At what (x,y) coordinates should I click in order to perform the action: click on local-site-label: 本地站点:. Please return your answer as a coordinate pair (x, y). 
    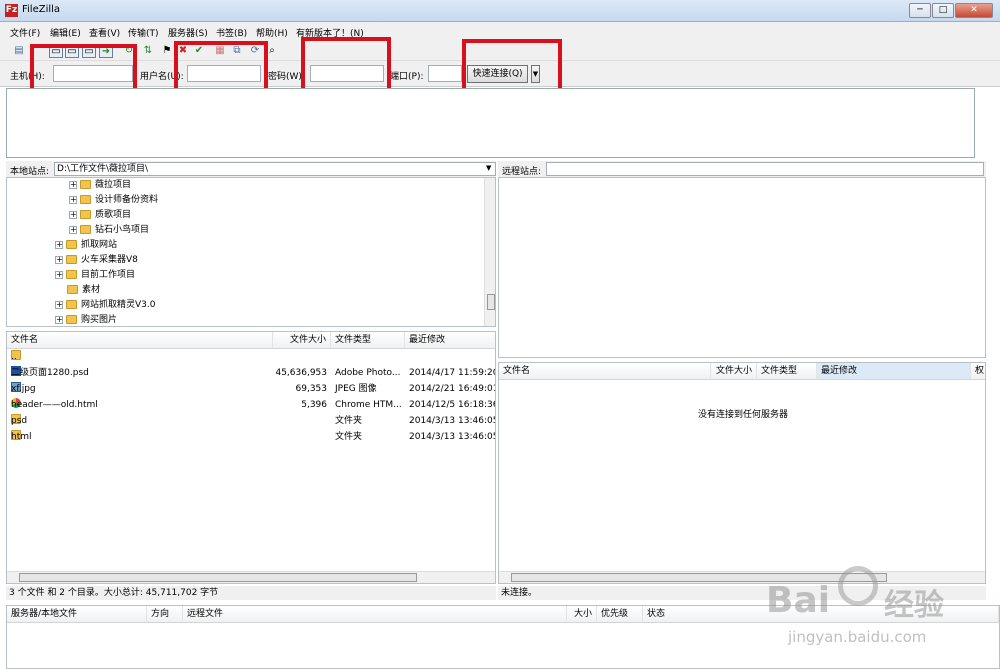
    Looking at the image, I should click on (30, 172).